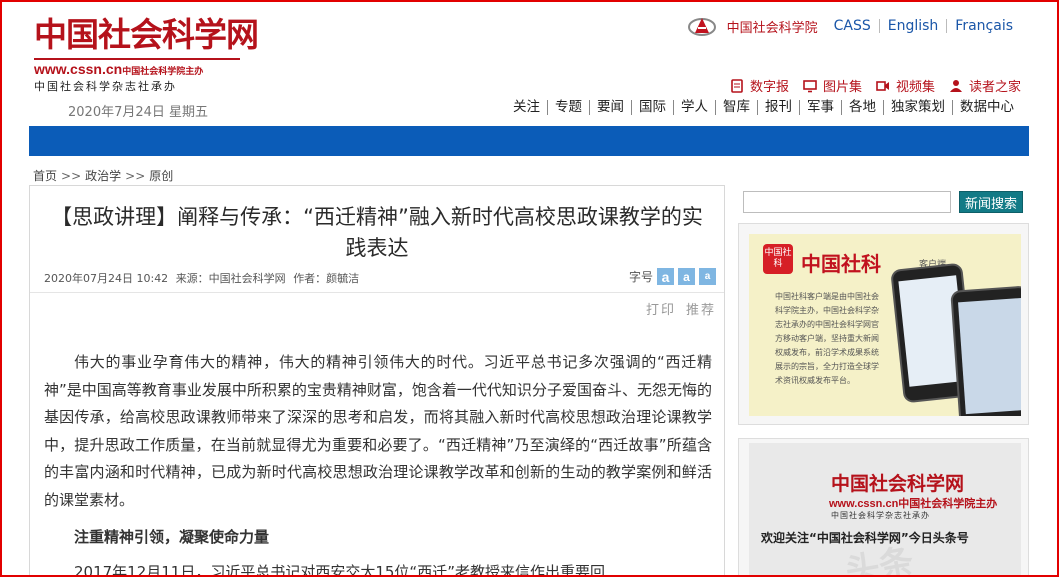 The image size is (1059, 577). I want to click on cass-link: CASS, so click(852, 26).